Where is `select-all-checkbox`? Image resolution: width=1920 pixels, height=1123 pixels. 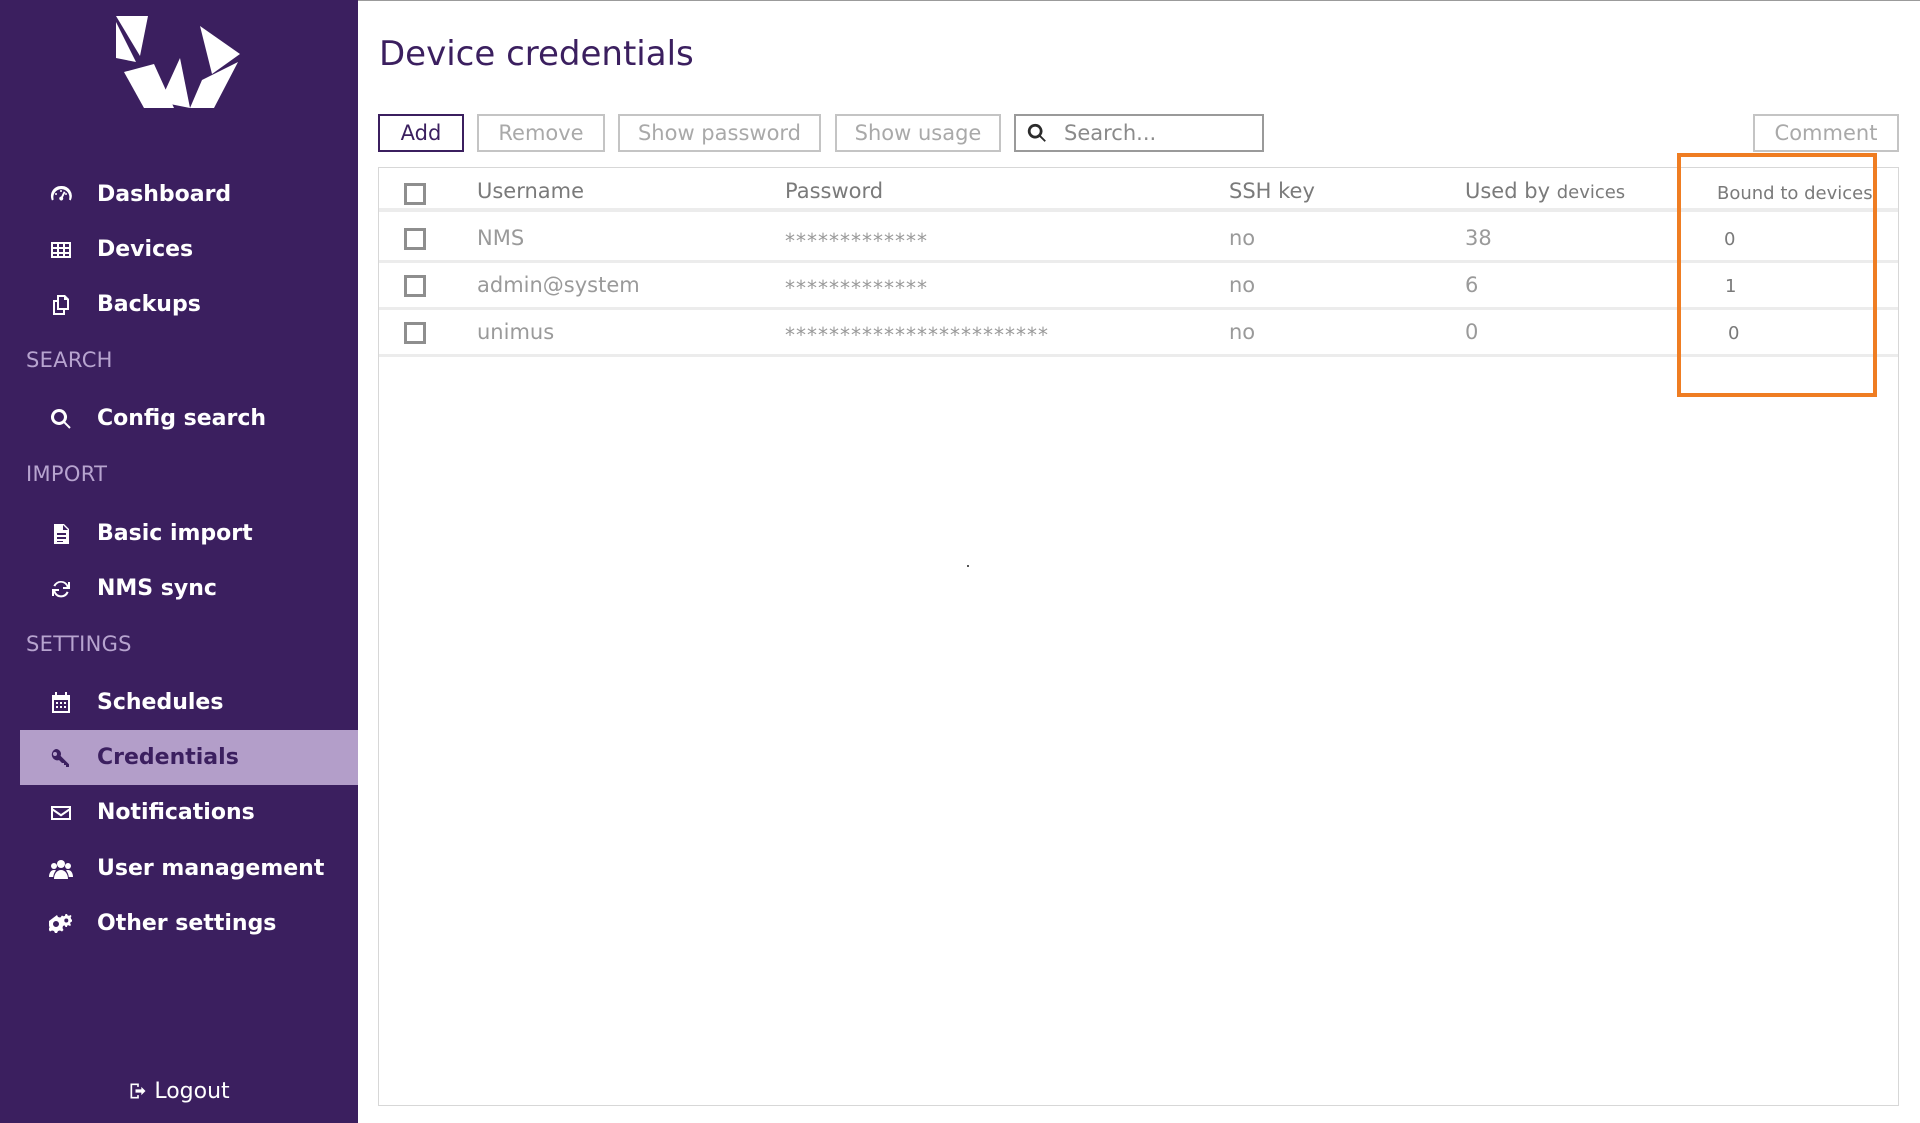 select-all-checkbox is located at coordinates (415, 194).